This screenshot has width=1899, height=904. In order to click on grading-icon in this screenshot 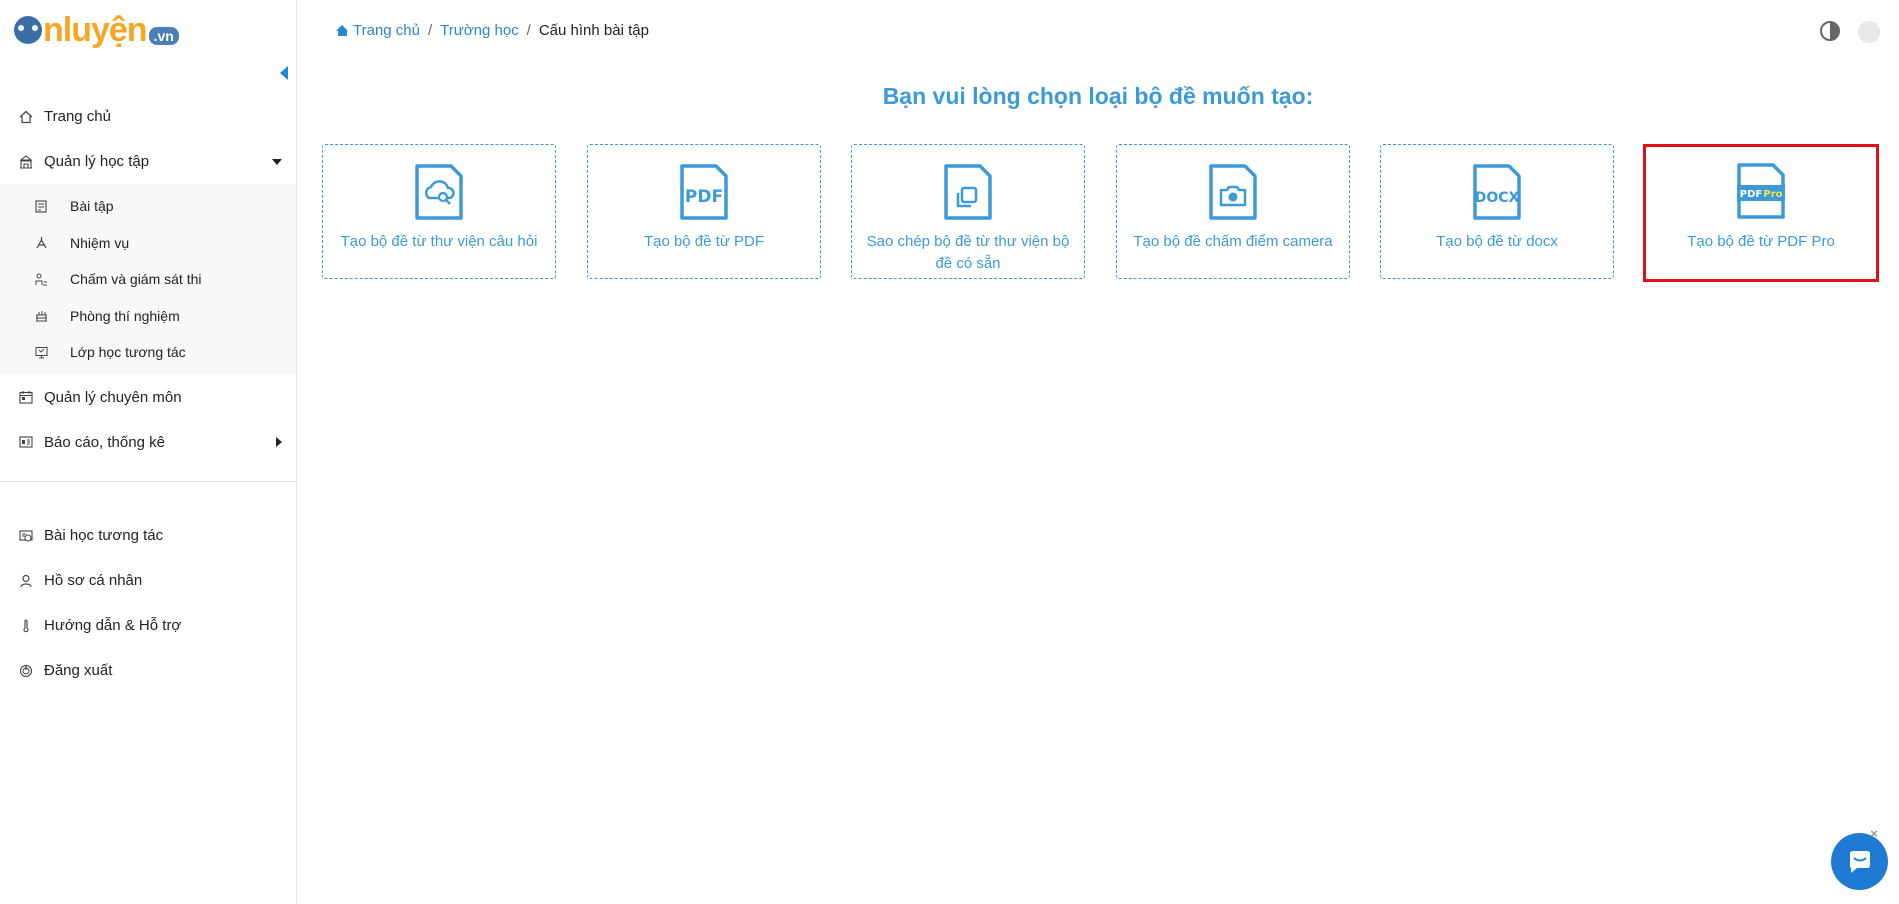, I will do `click(41, 279)`.